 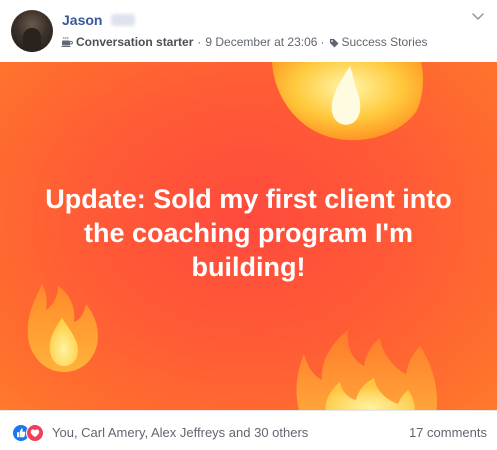 I want to click on author-name: Jason, so click(x=82, y=20).